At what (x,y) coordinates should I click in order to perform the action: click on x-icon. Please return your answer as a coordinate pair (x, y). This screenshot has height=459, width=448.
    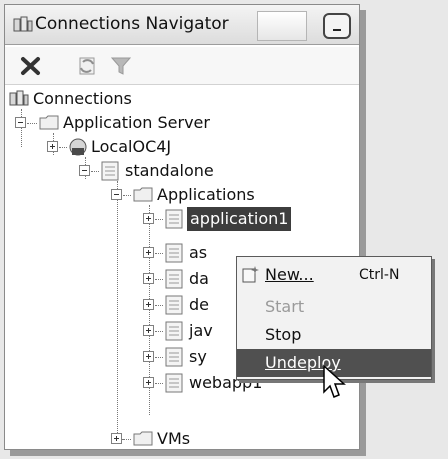
    Looking at the image, I should click on (30, 66).